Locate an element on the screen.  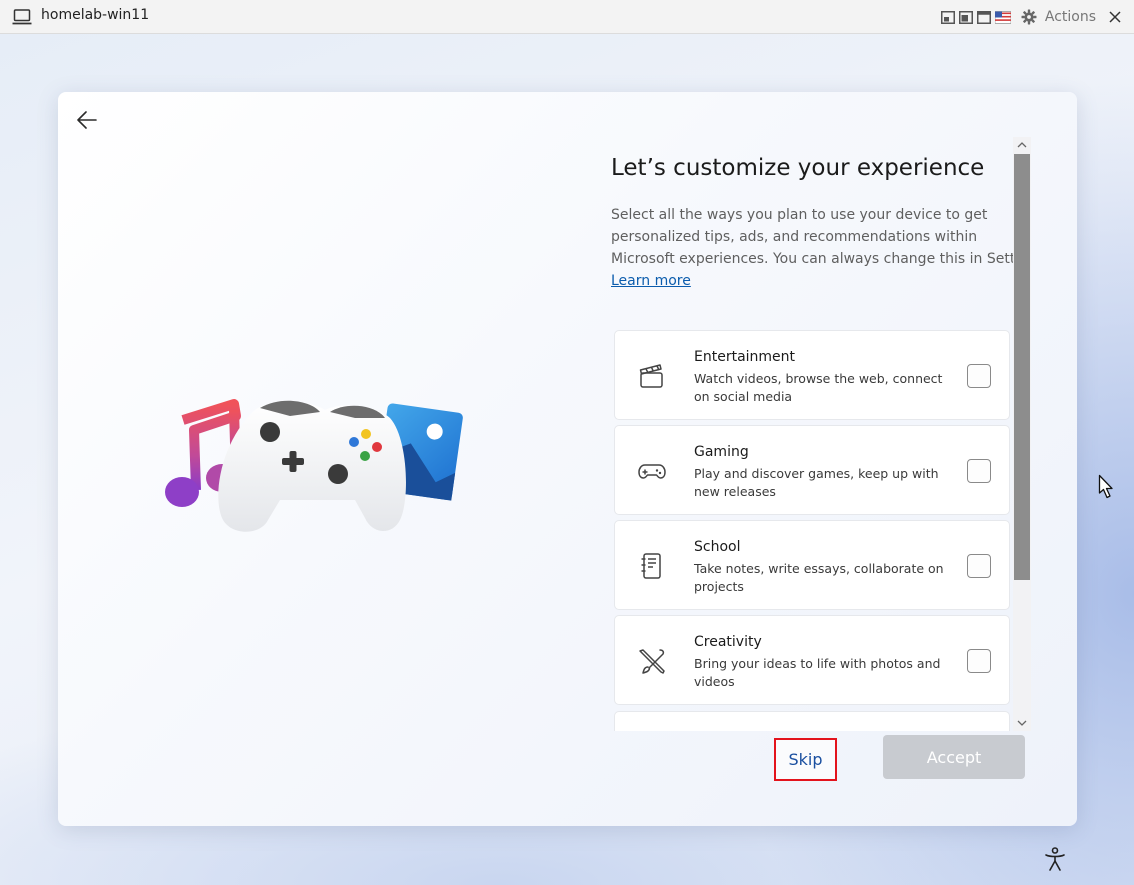
fullscreen-icon is located at coordinates (983, 17).